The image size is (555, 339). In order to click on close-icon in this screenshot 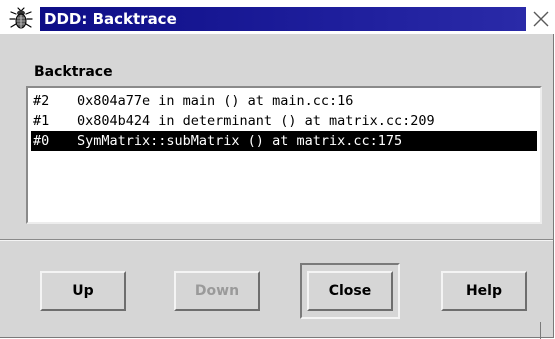, I will do `click(541, 19)`.